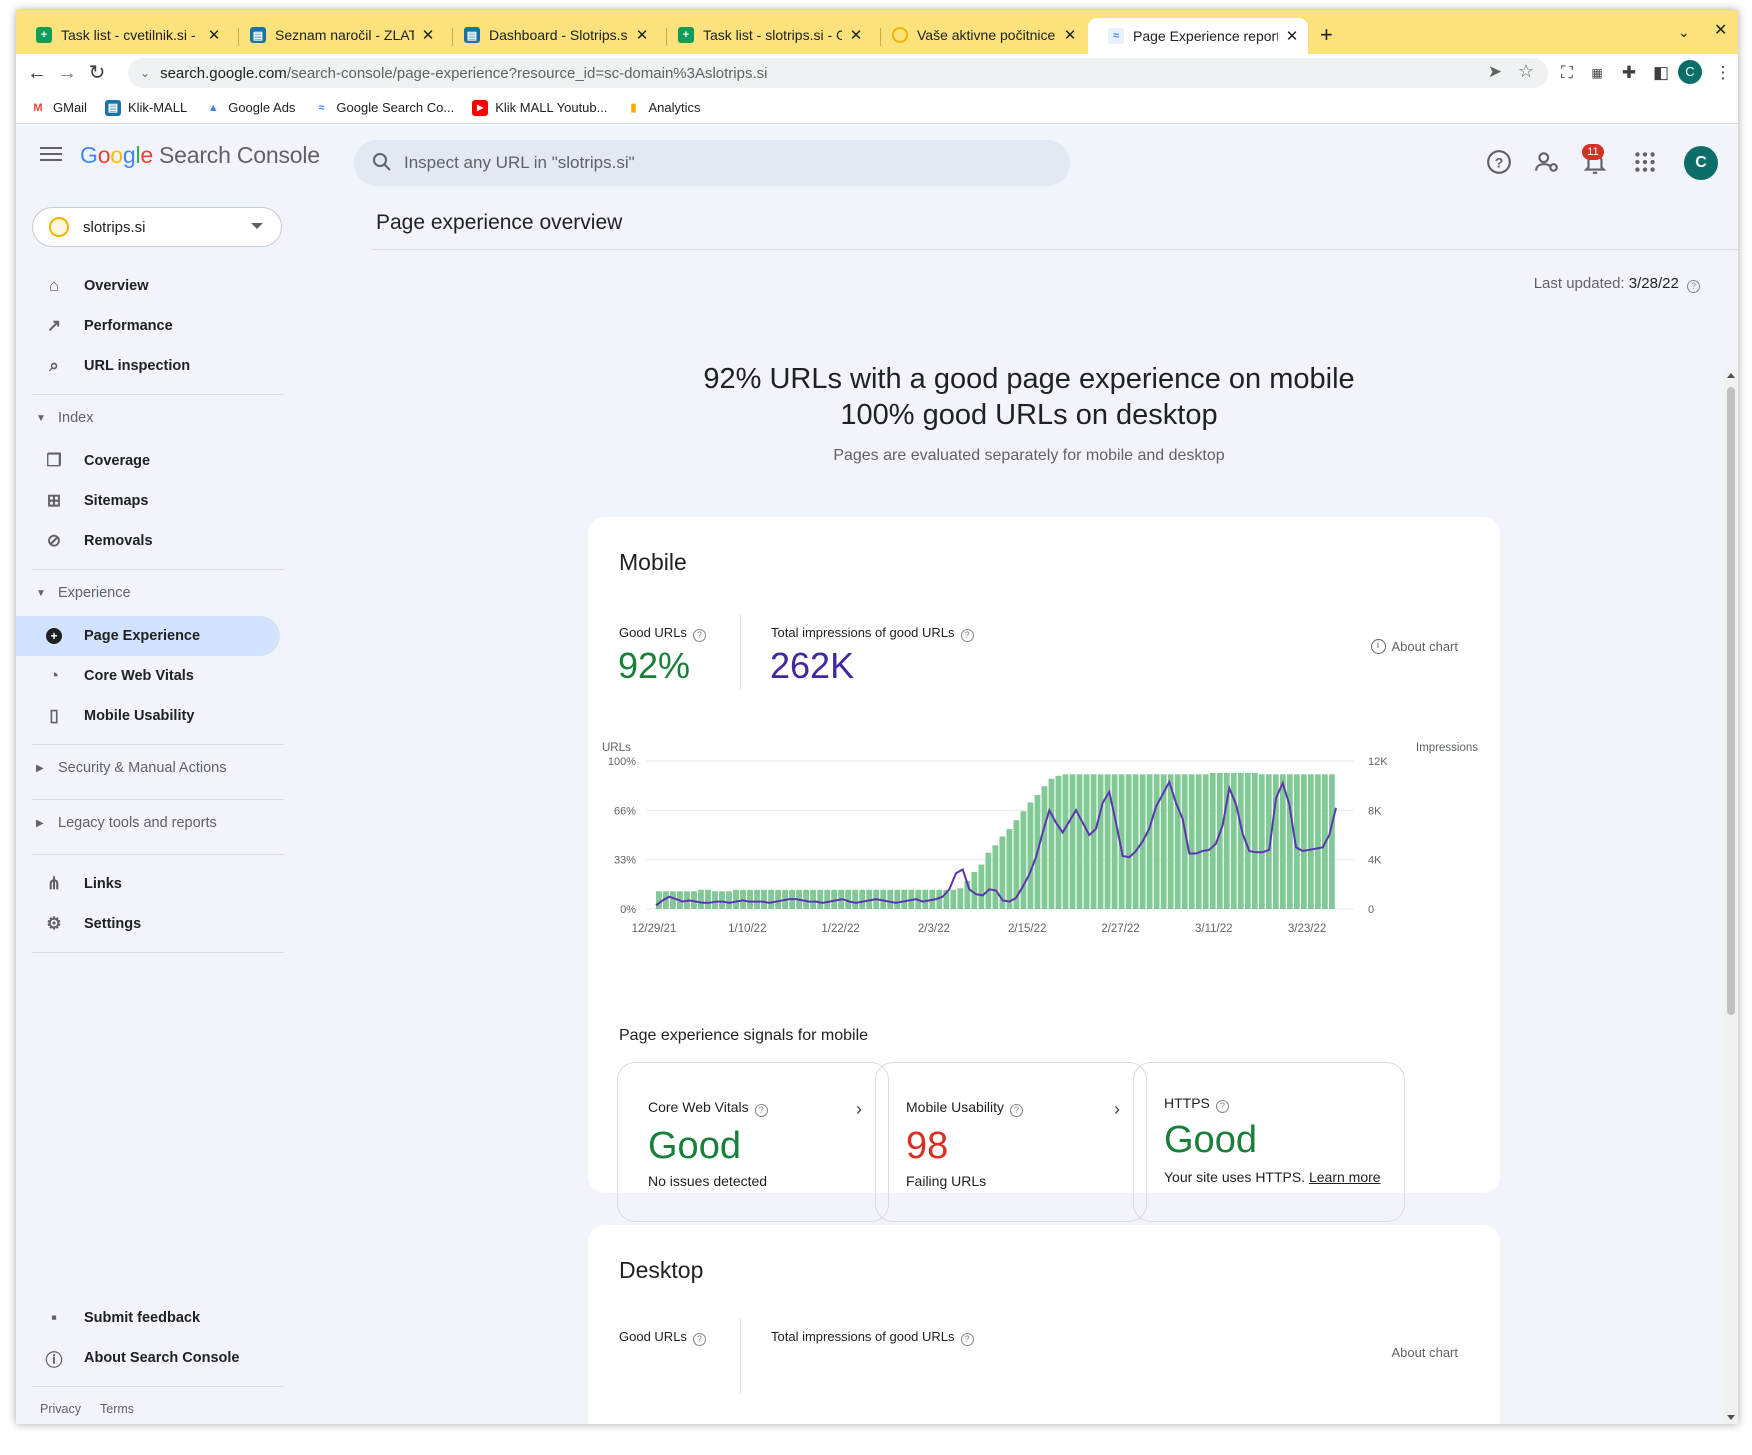 The image size is (1752, 1455). What do you see at coordinates (148, 1318) in the screenshot?
I see `sidebar-item-submit-feedback: ▪ Submit feedback` at bounding box center [148, 1318].